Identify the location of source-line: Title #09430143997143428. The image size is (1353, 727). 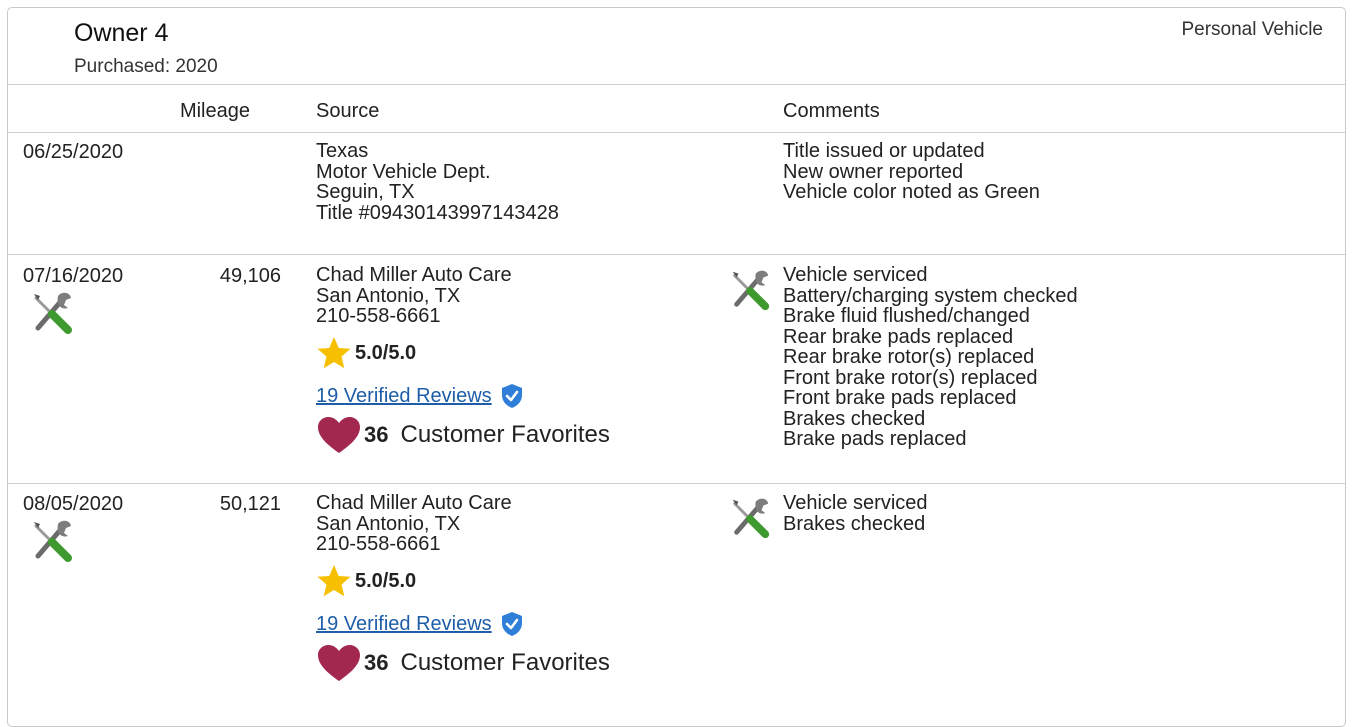
(437, 212).